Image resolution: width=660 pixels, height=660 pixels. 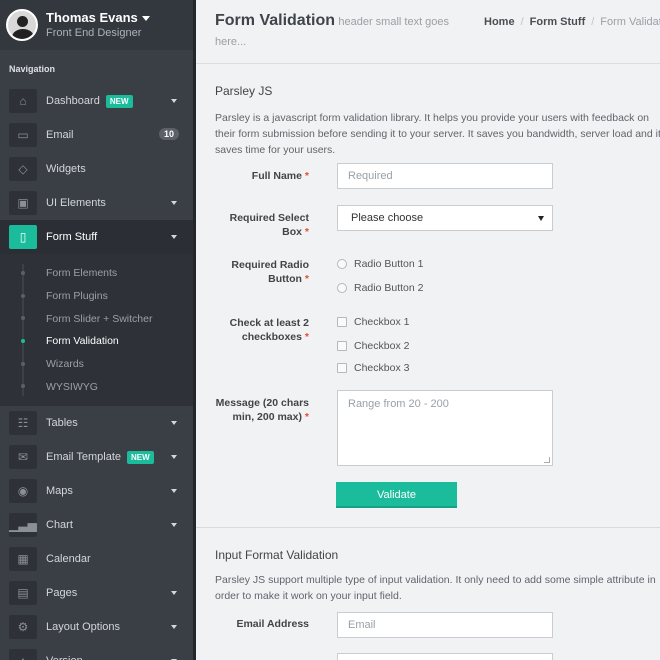 What do you see at coordinates (32, 69) in the screenshot?
I see `nav-heading: Navigation` at bounding box center [32, 69].